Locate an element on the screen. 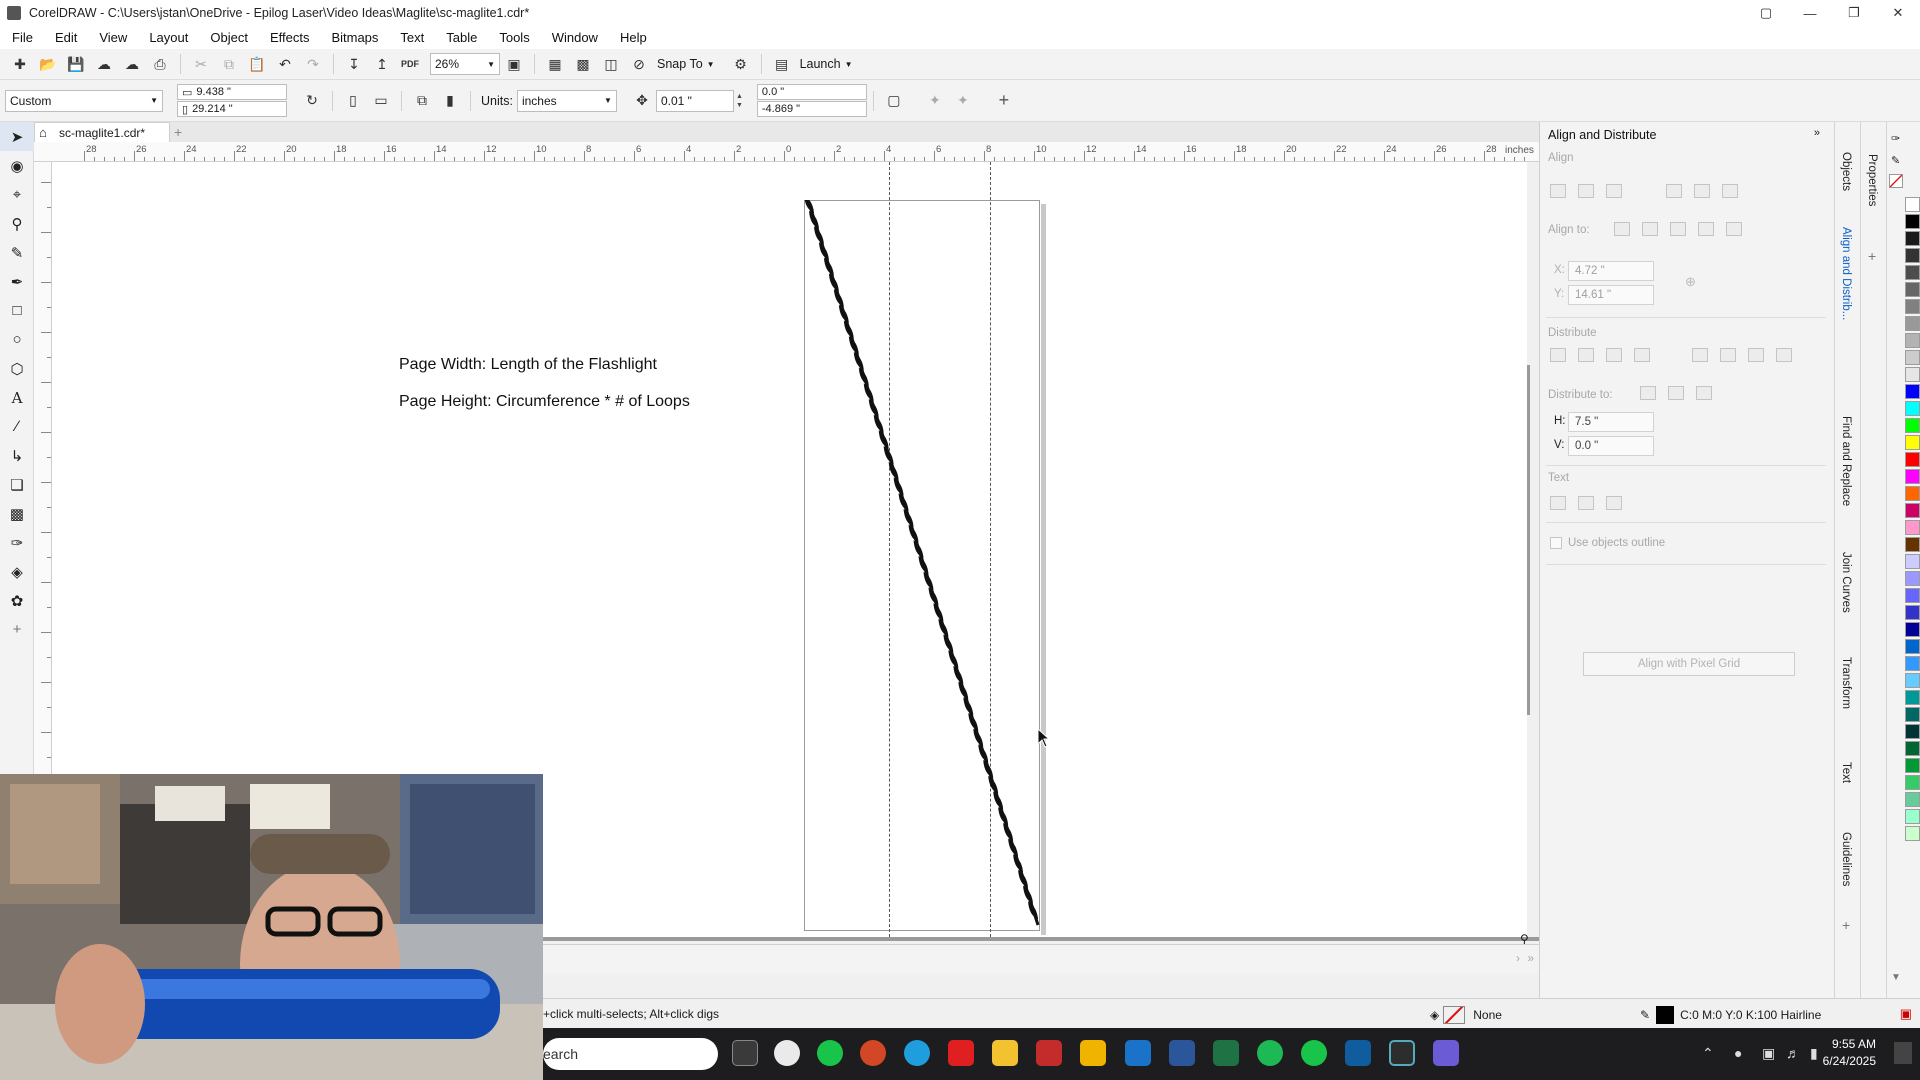  v-spacing-field: 0.0 " is located at coordinates (1611, 446).